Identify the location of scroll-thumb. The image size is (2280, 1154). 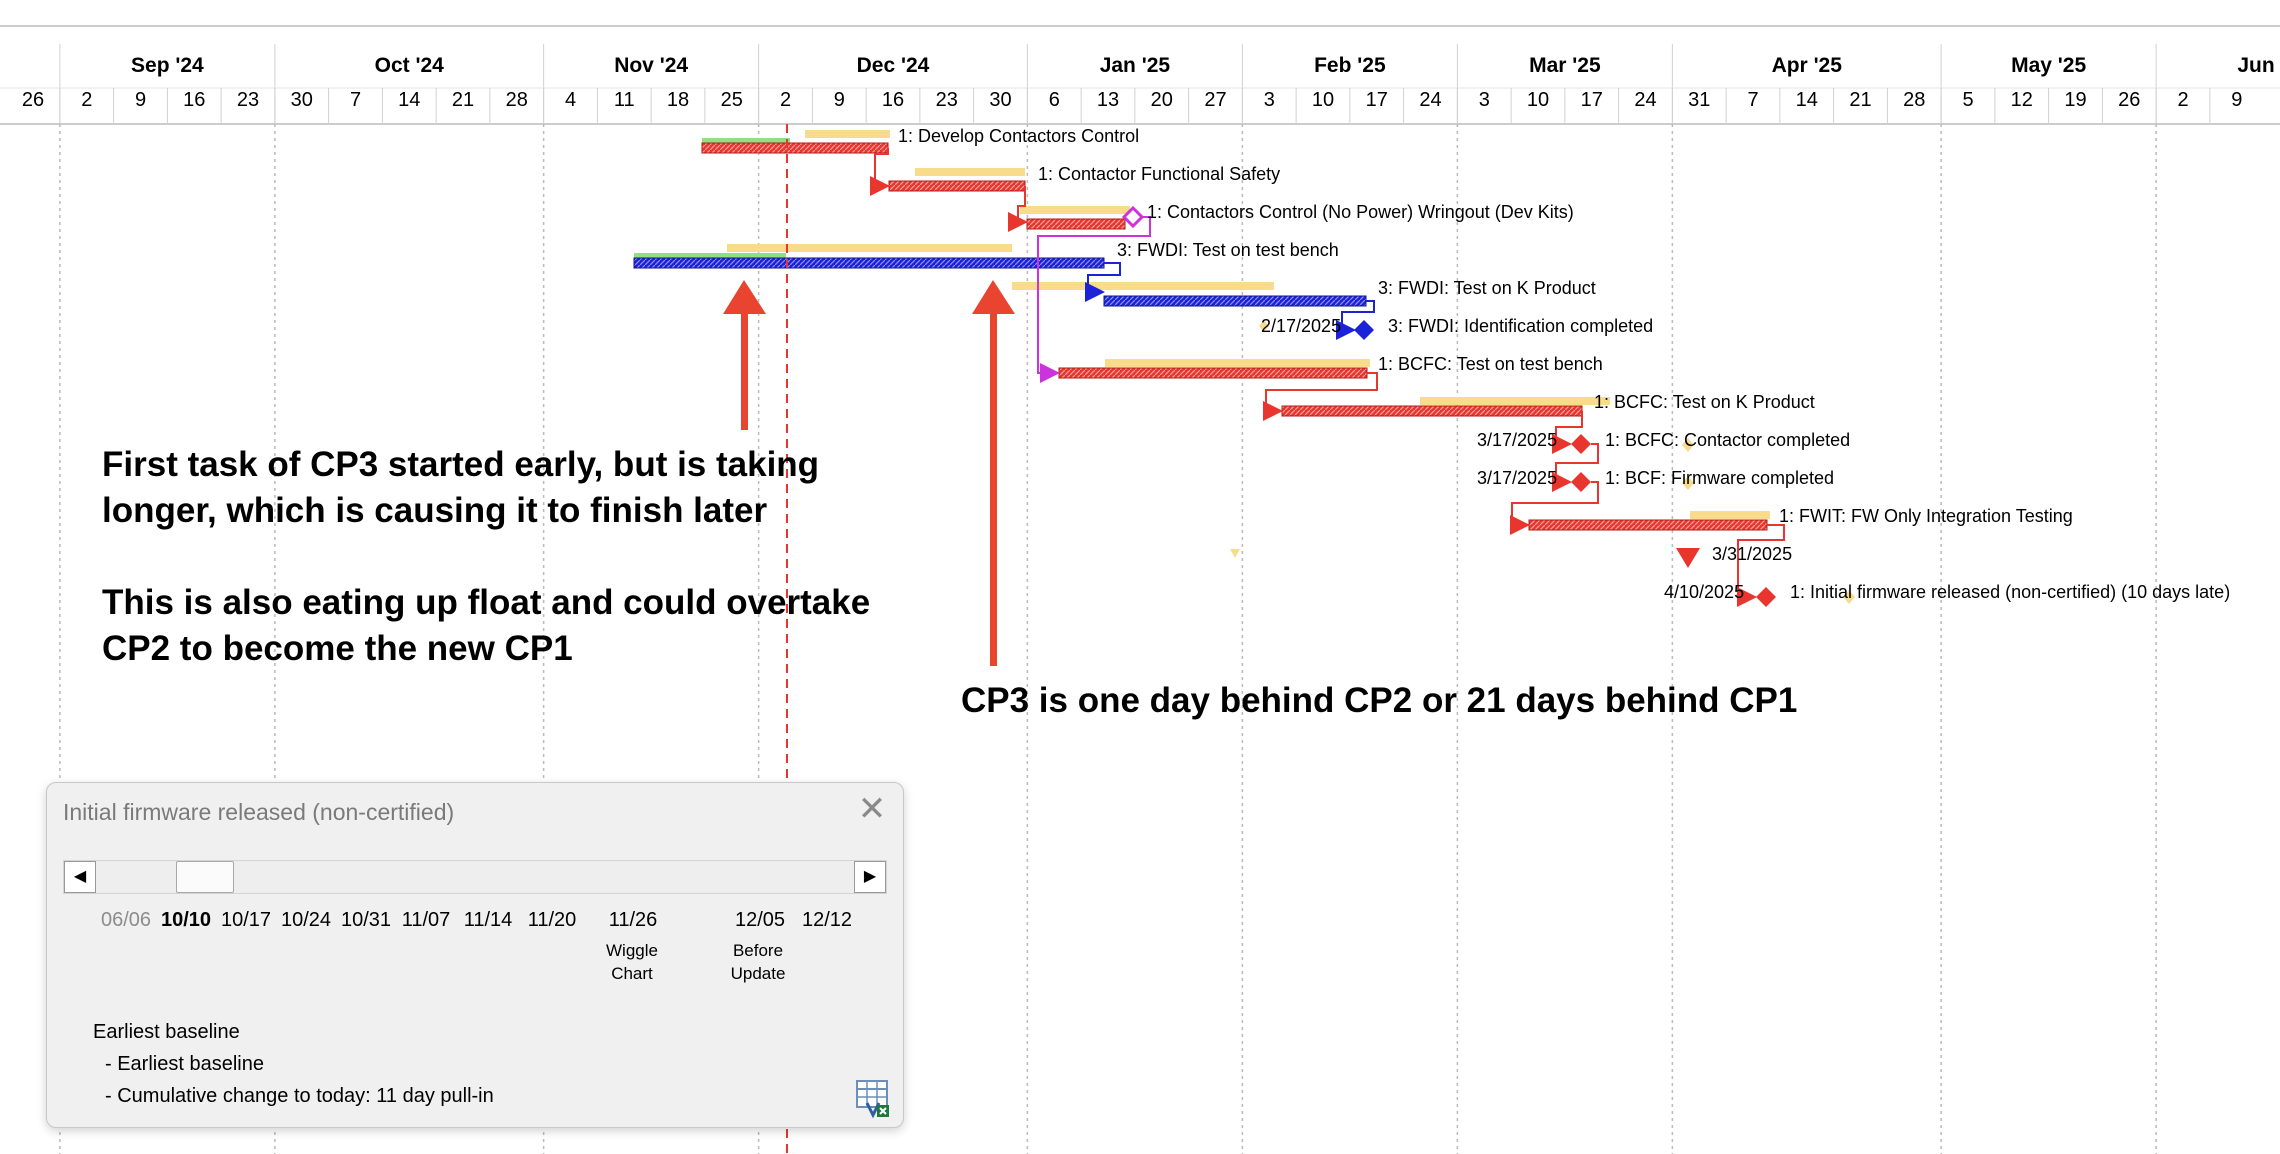
(205, 877).